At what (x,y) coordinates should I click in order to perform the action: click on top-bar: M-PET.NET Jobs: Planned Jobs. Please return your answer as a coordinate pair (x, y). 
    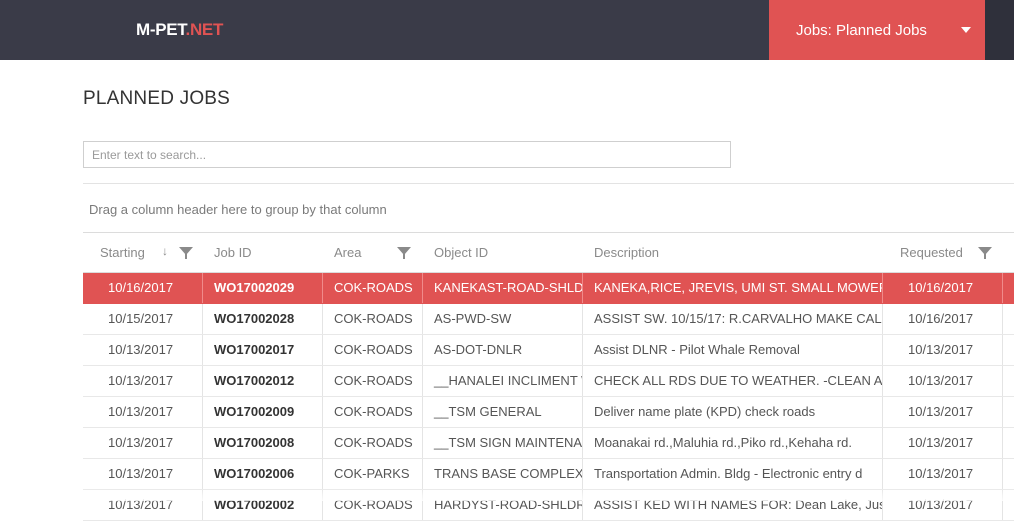
    Looking at the image, I should click on (507, 30).